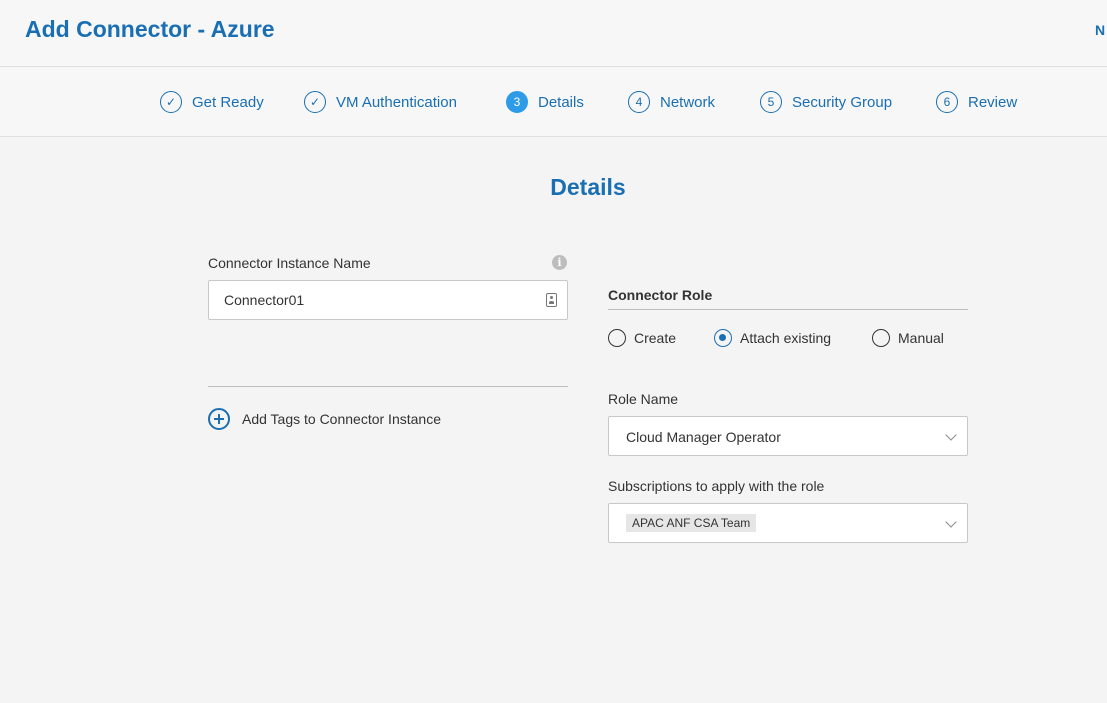  Describe the element at coordinates (655, 338) in the screenshot. I see `radio-label: Create` at that location.